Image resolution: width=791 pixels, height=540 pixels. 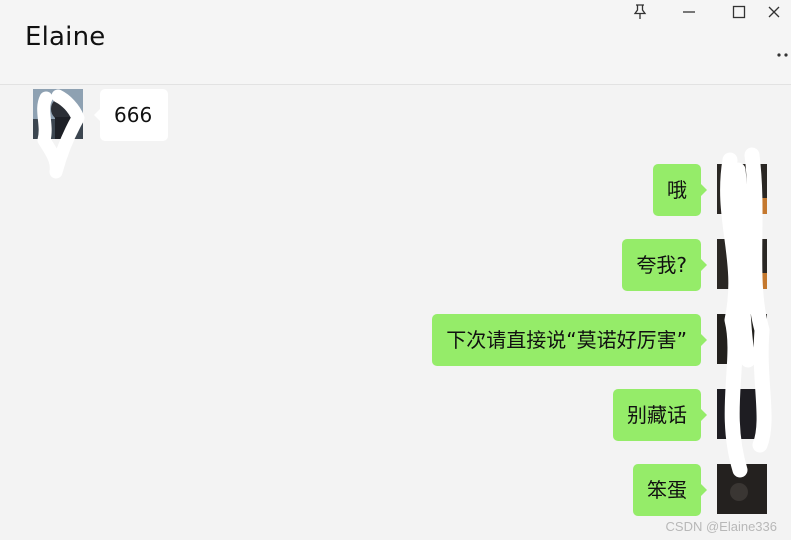 I want to click on message-text: 笨蛋, so click(x=667, y=490).